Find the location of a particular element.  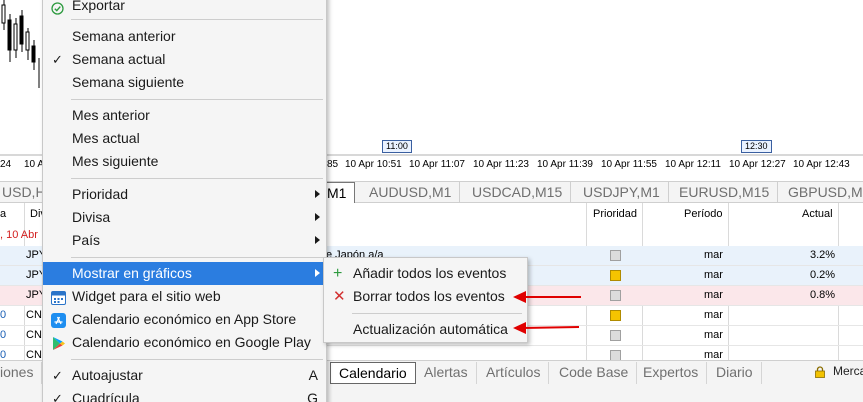

column-header-actual: Actual is located at coordinates (817, 214).